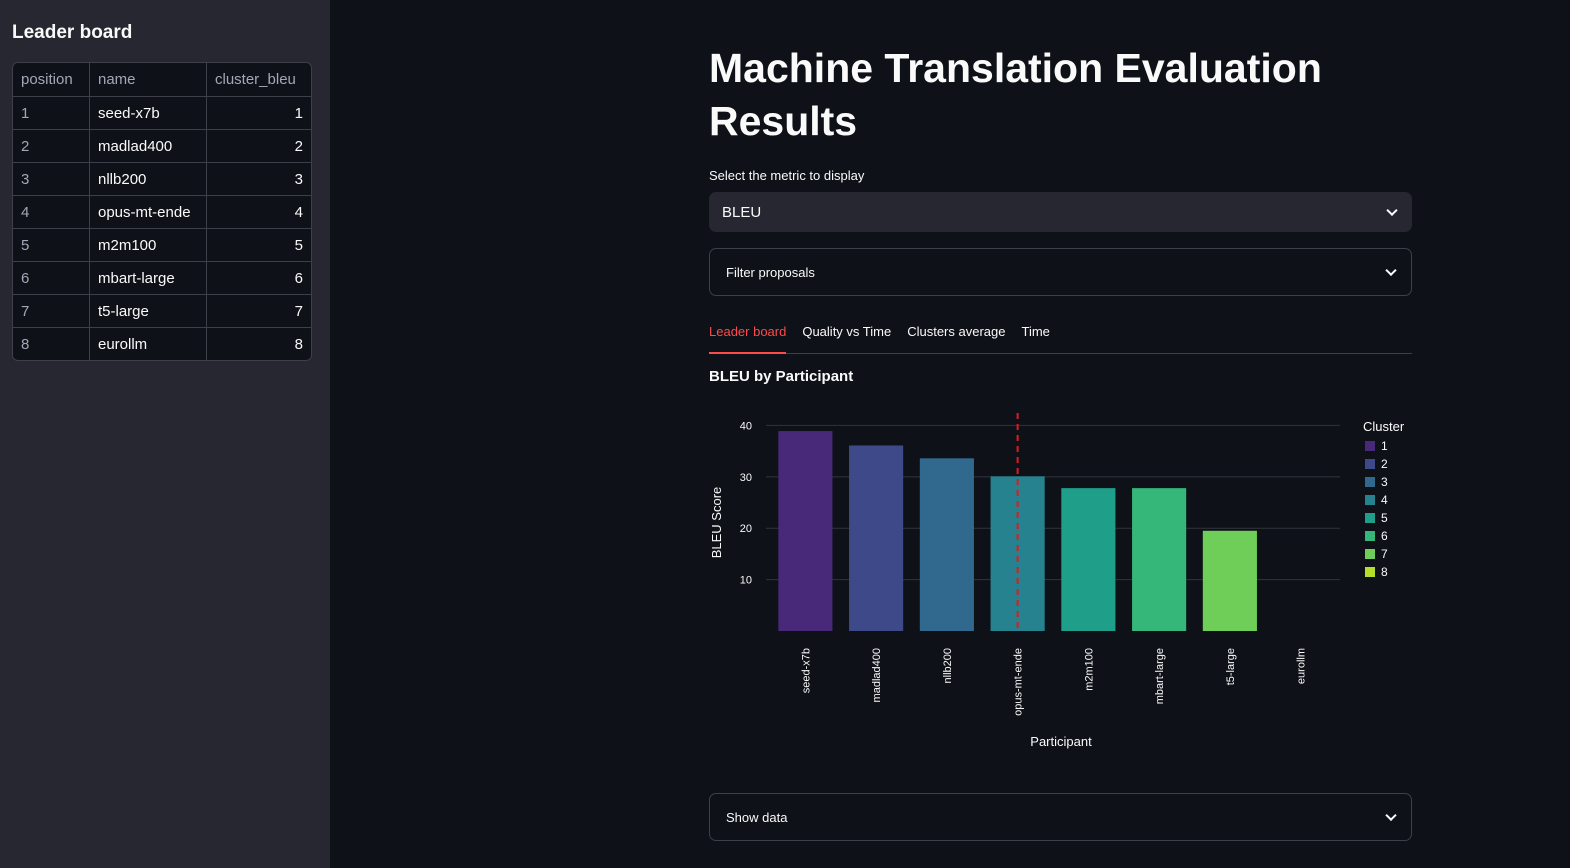 This screenshot has height=868, width=1570. I want to click on cell-position: 5, so click(25, 245).